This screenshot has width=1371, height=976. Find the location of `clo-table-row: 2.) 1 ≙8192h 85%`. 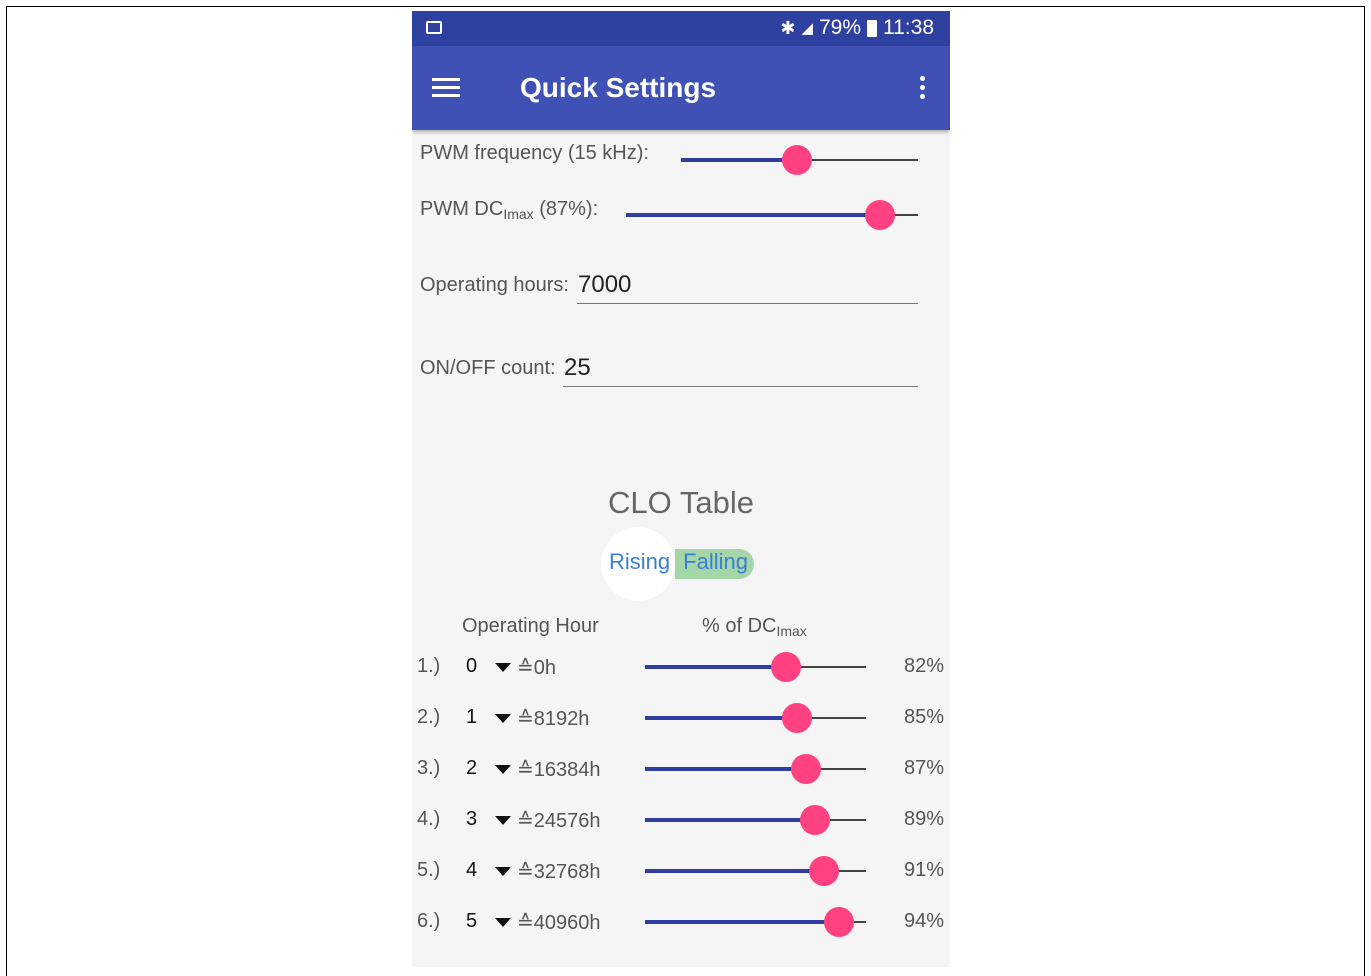

clo-table-row: 2.) 1 ≙8192h 85% is located at coordinates (681, 724).